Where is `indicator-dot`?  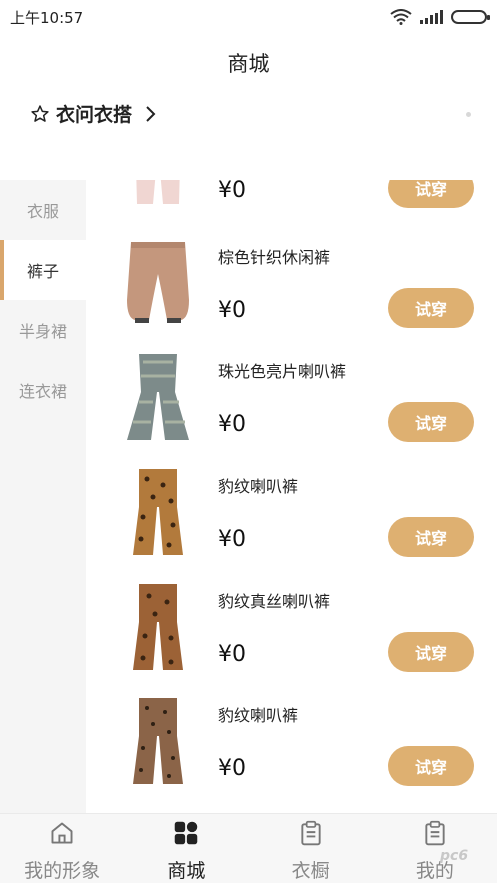 indicator-dot is located at coordinates (468, 114).